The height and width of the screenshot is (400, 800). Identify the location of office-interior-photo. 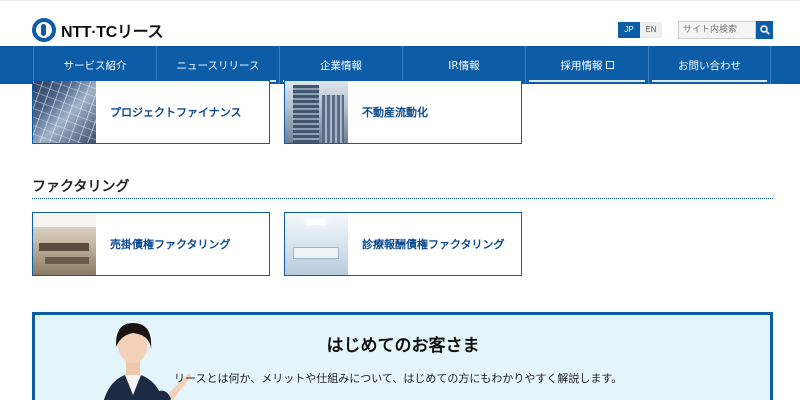
(64, 244).